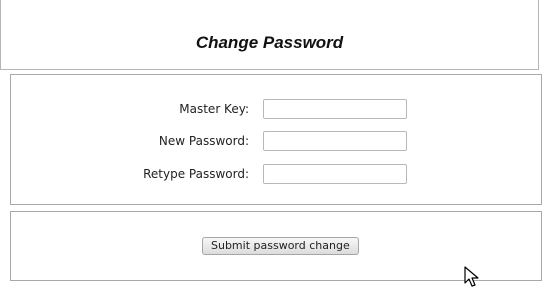 The height and width of the screenshot is (287, 542). What do you see at coordinates (214, 109) in the screenshot?
I see `master-key-label: Master Key:` at bounding box center [214, 109].